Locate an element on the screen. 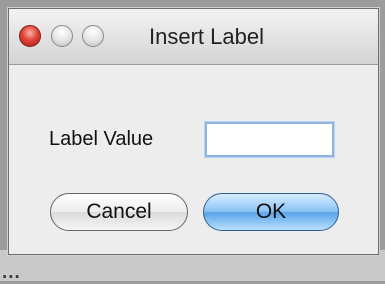  label-value-input is located at coordinates (269, 139).